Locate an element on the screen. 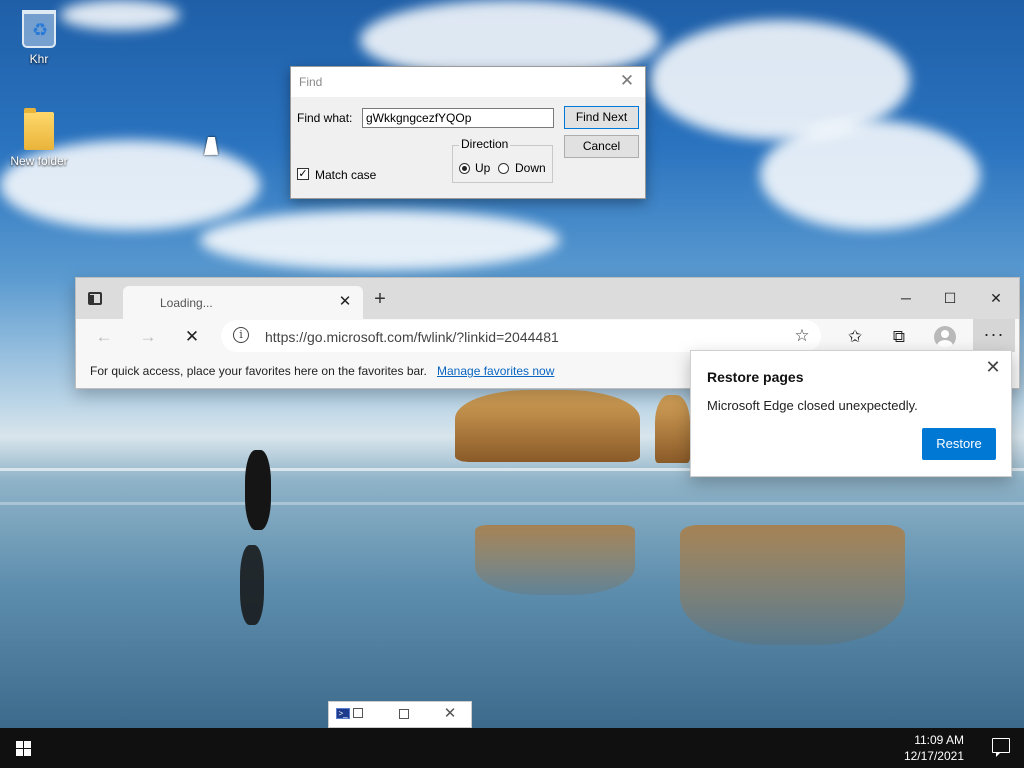  system-clock: 11:09 AM 12/17/2021 is located at coordinates (934, 748).